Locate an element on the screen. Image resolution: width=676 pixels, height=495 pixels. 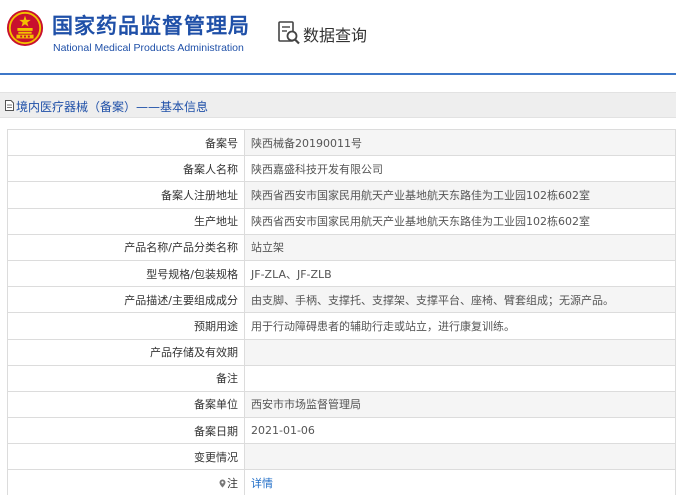
row-label: 备案日期 is located at coordinates (126, 431).